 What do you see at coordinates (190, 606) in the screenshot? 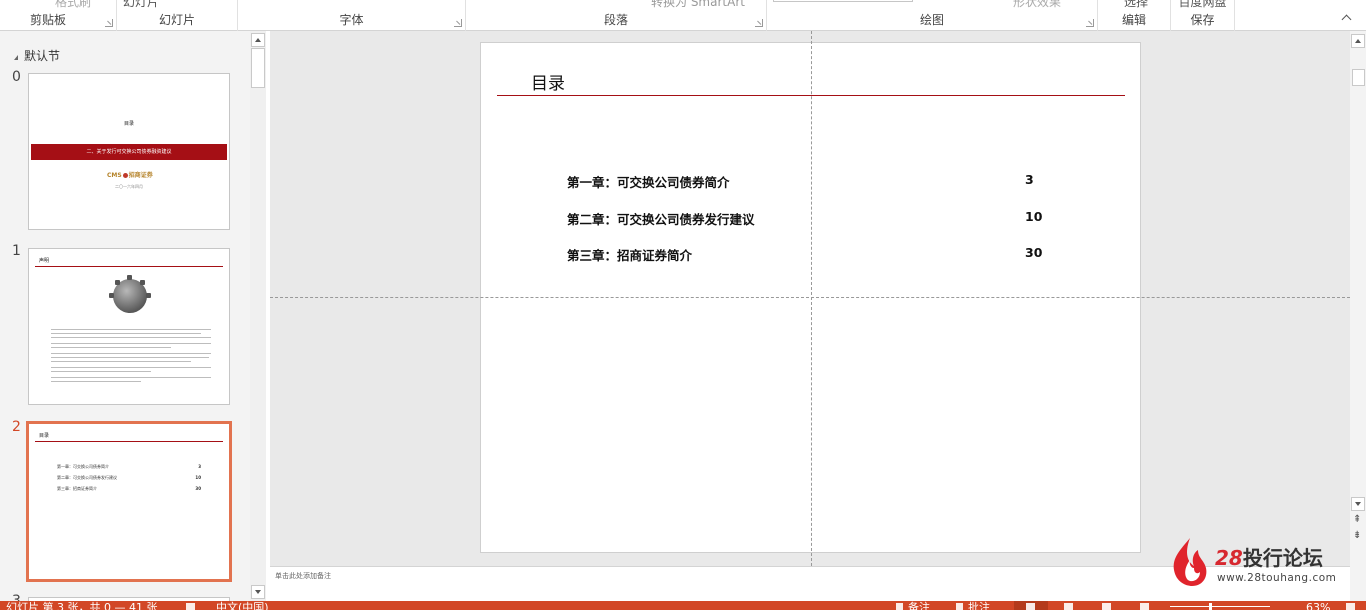
I see `spell-check-icon` at bounding box center [190, 606].